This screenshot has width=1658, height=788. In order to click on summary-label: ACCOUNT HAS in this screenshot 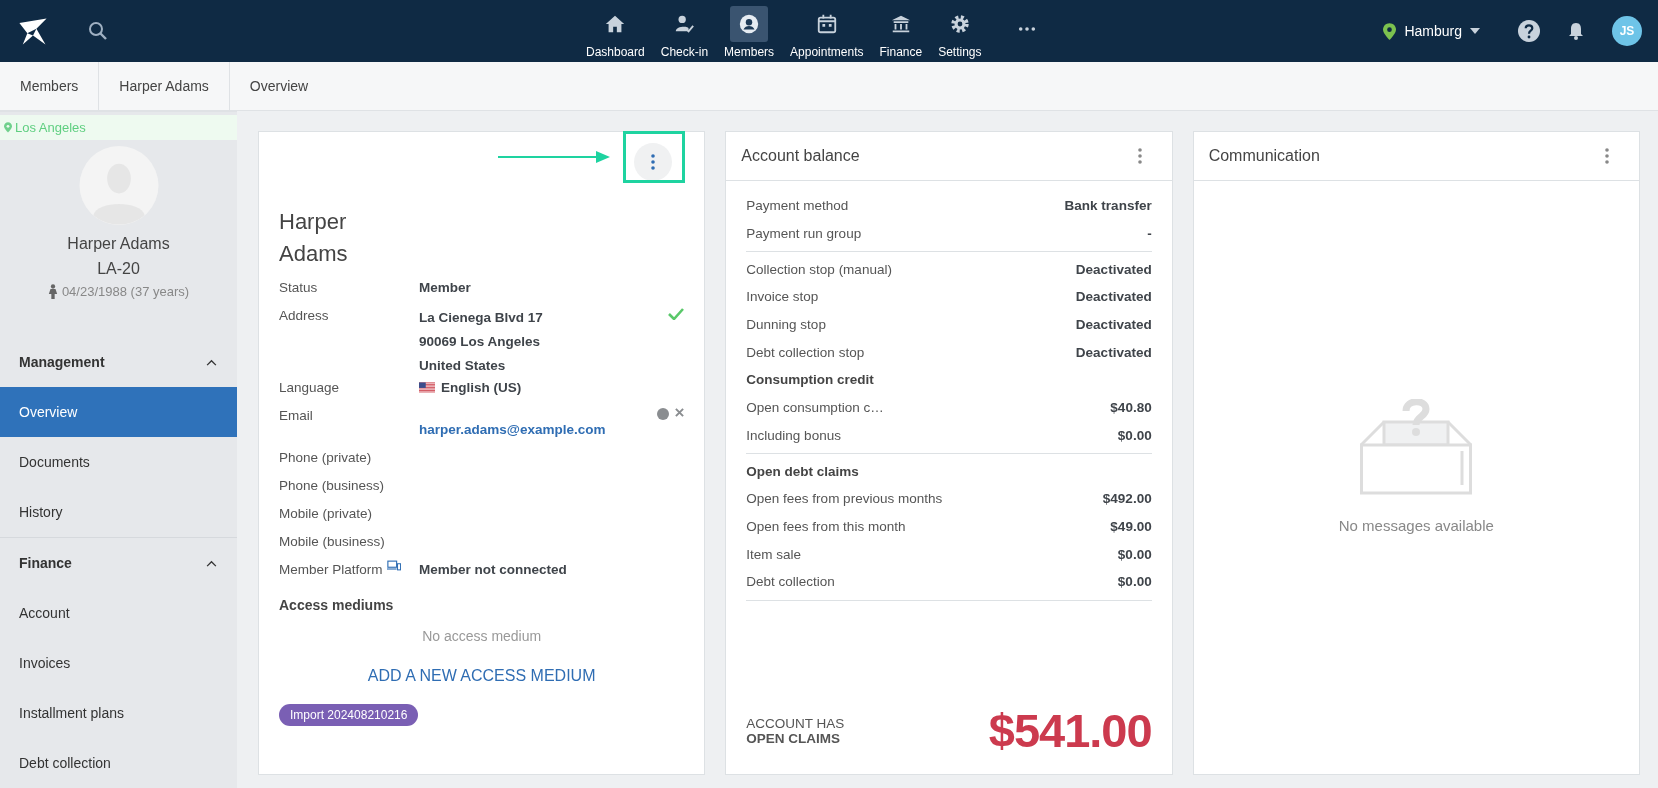, I will do `click(795, 723)`.